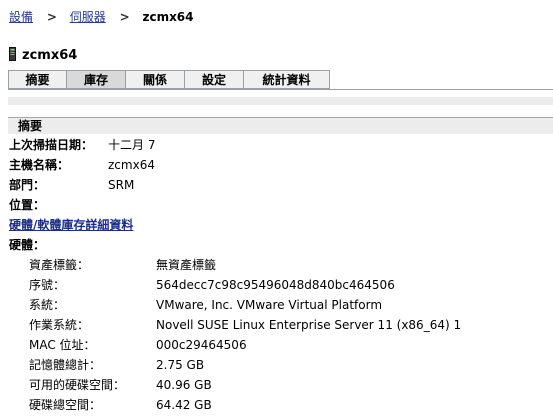 This screenshot has height=416, width=553. I want to click on tab-label: 庫存, so click(95, 80).